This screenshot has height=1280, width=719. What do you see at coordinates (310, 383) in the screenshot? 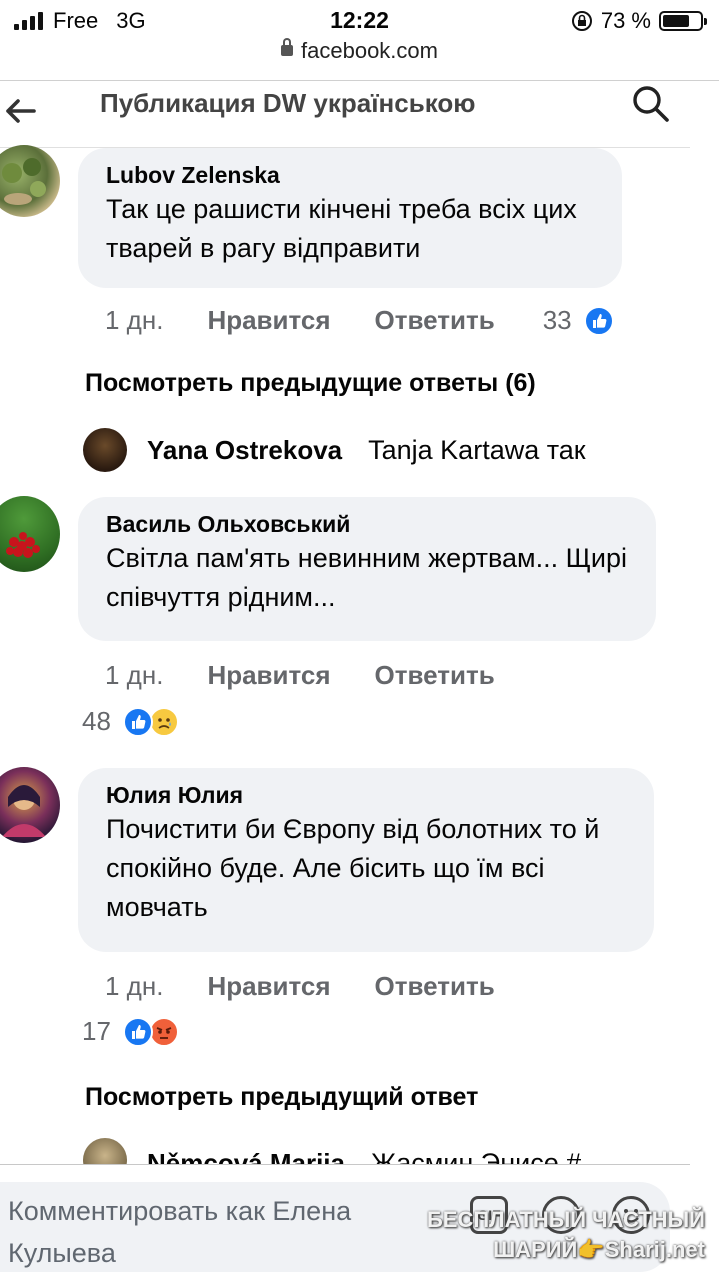
I see `view-previous-replies: Посмотреть предыдущие ответы (6)` at bounding box center [310, 383].